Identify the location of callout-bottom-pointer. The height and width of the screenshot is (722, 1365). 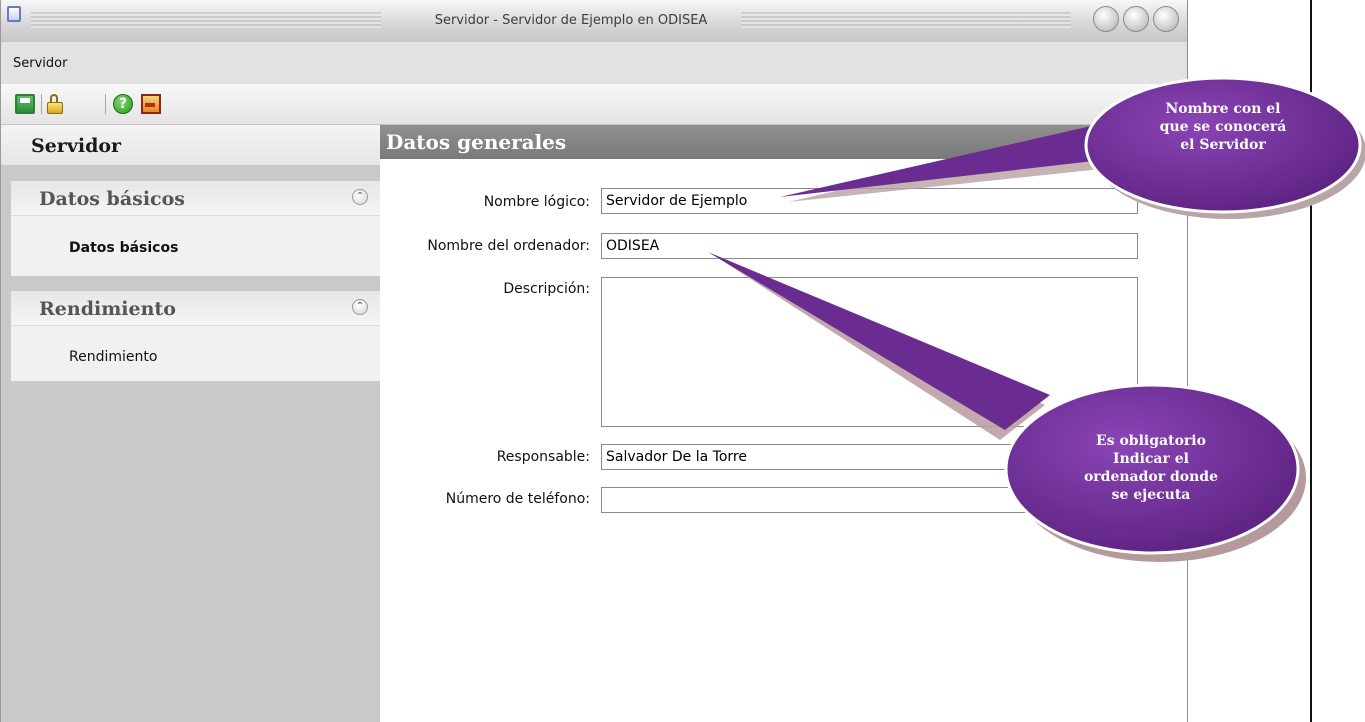
(879, 341).